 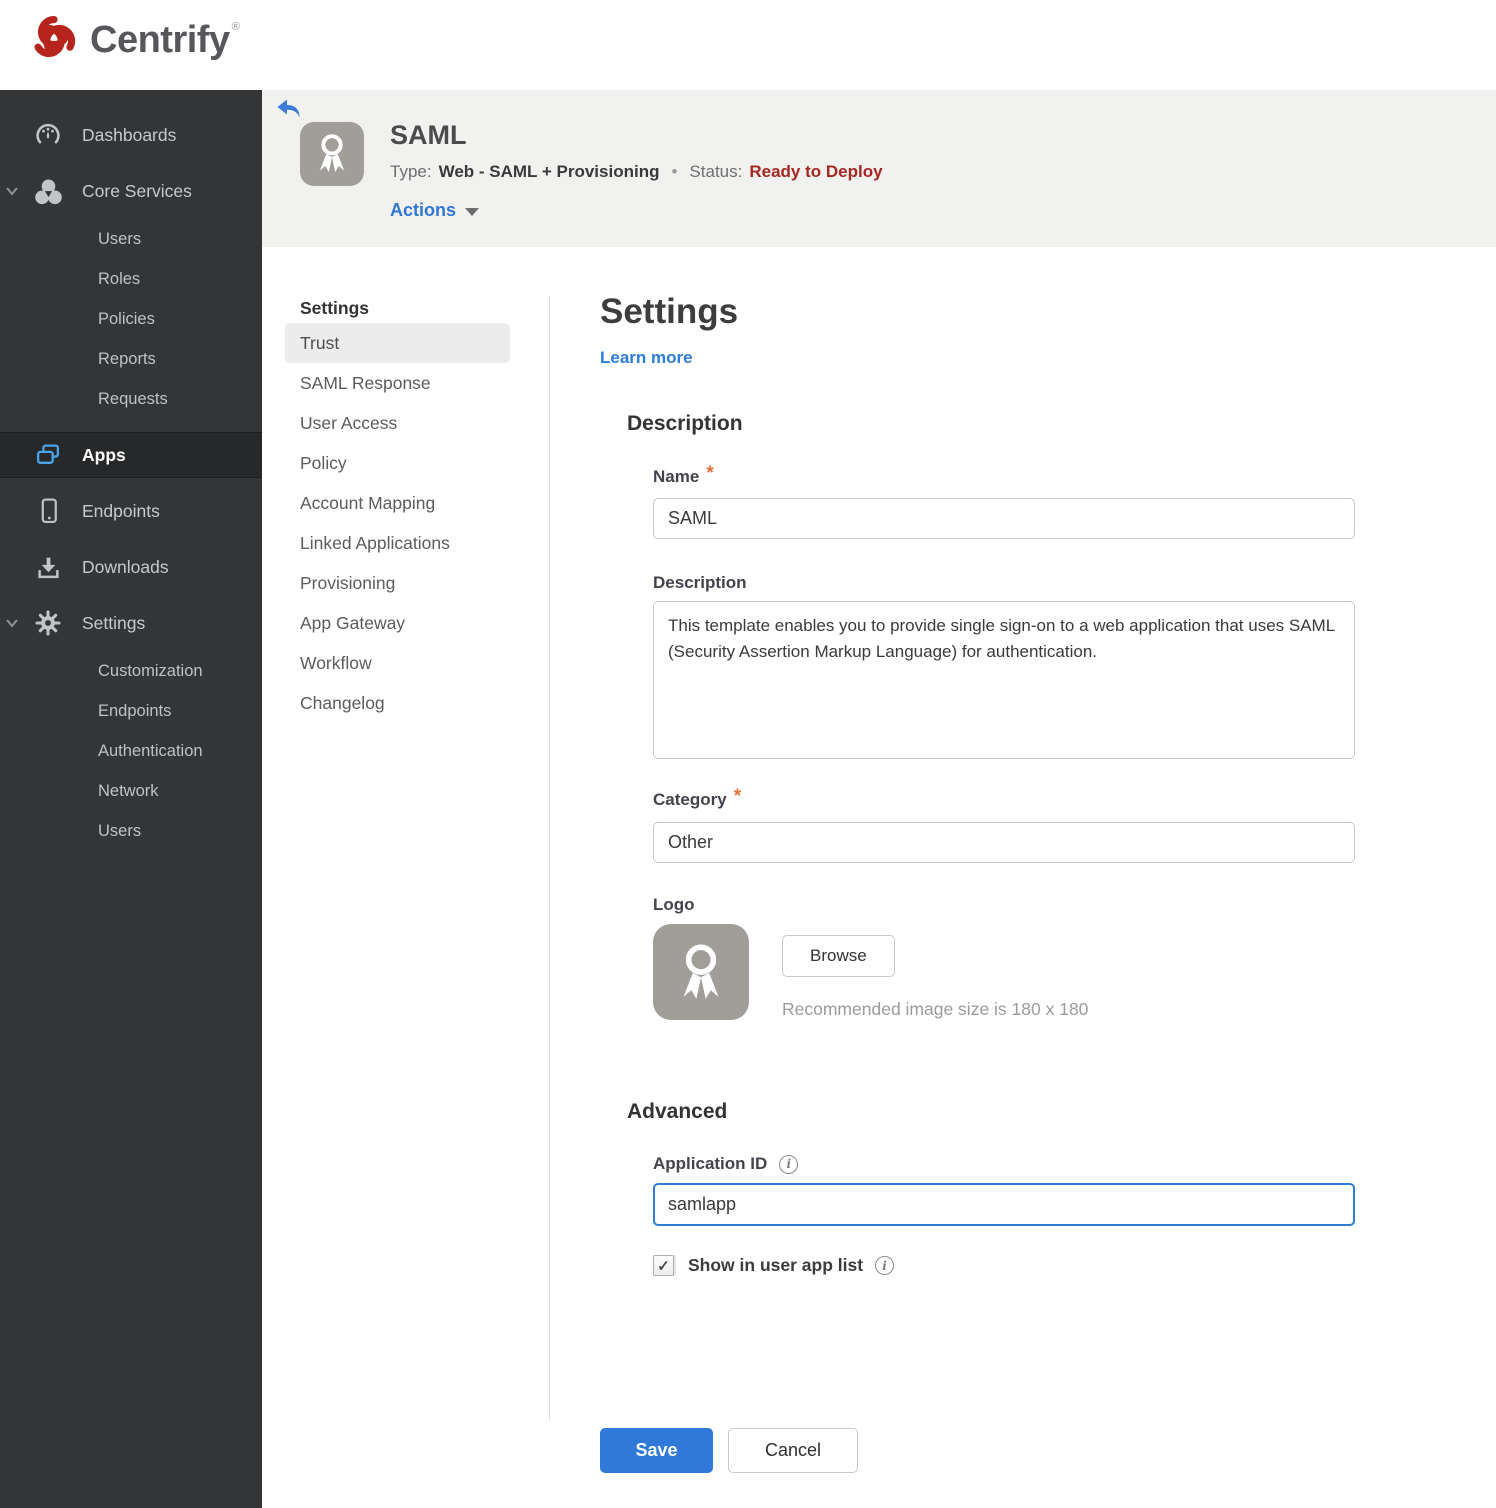 I want to click on chevron-down-icon, so click(x=472, y=211).